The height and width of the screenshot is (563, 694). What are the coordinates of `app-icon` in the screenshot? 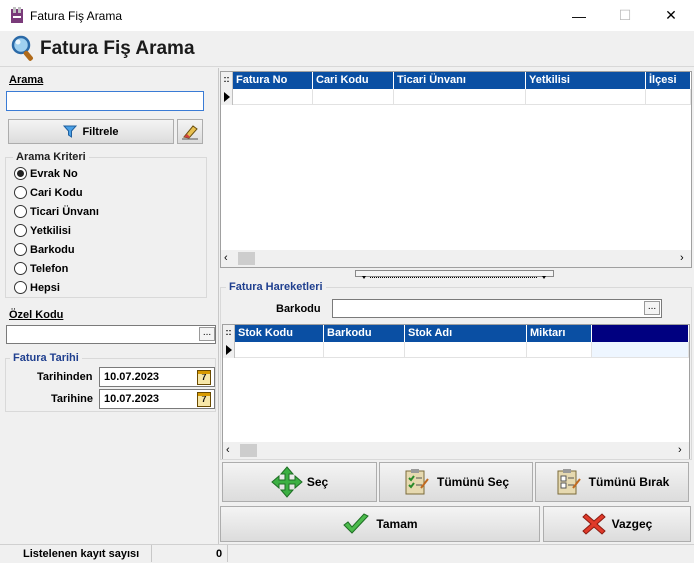 It's located at (17, 15).